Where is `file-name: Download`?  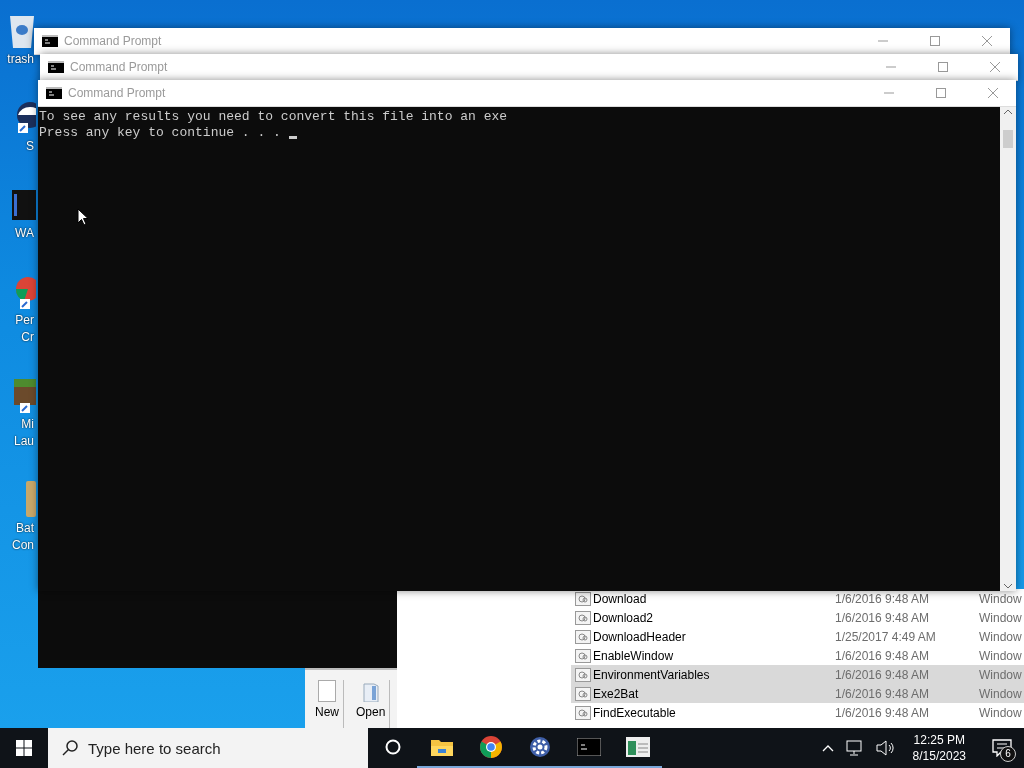
file-name: Download is located at coordinates (620, 598).